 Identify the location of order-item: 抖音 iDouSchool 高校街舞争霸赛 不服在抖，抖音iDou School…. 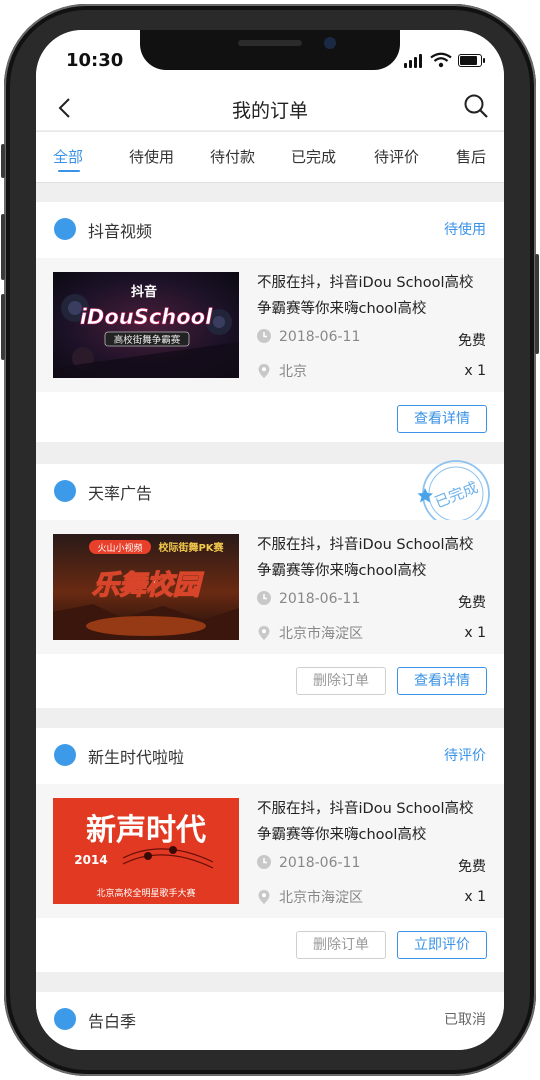
(270, 325).